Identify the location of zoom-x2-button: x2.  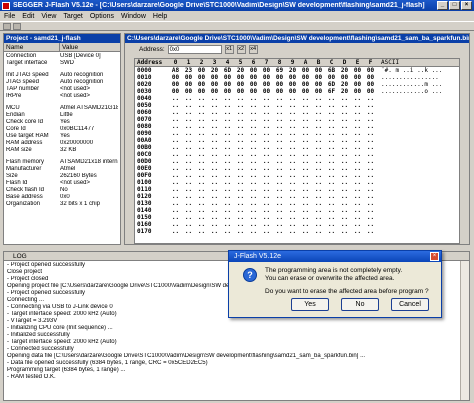
(241, 49).